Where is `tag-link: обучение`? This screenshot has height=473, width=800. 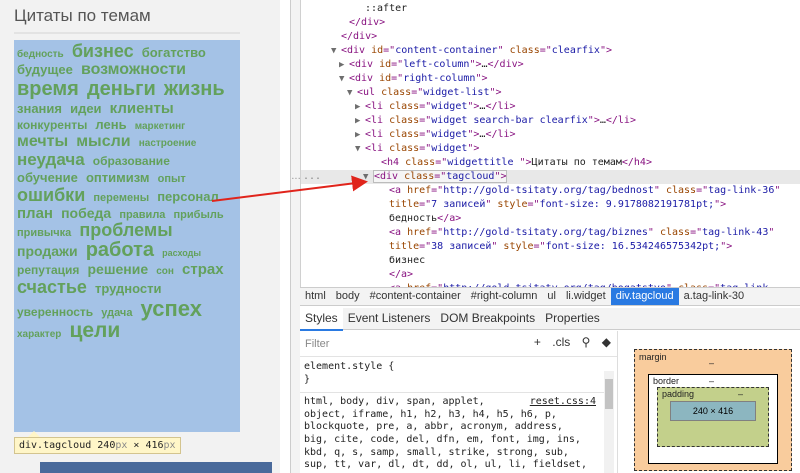
tag-link: обучение is located at coordinates (47, 177).